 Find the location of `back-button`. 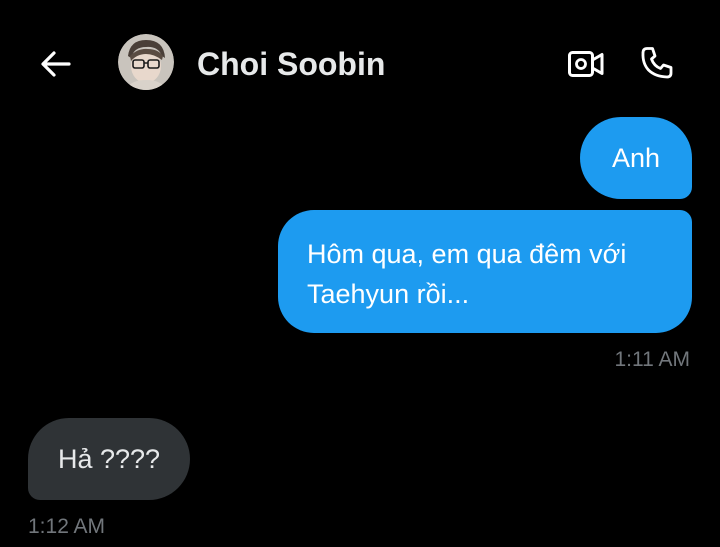

back-button is located at coordinates (56, 64).